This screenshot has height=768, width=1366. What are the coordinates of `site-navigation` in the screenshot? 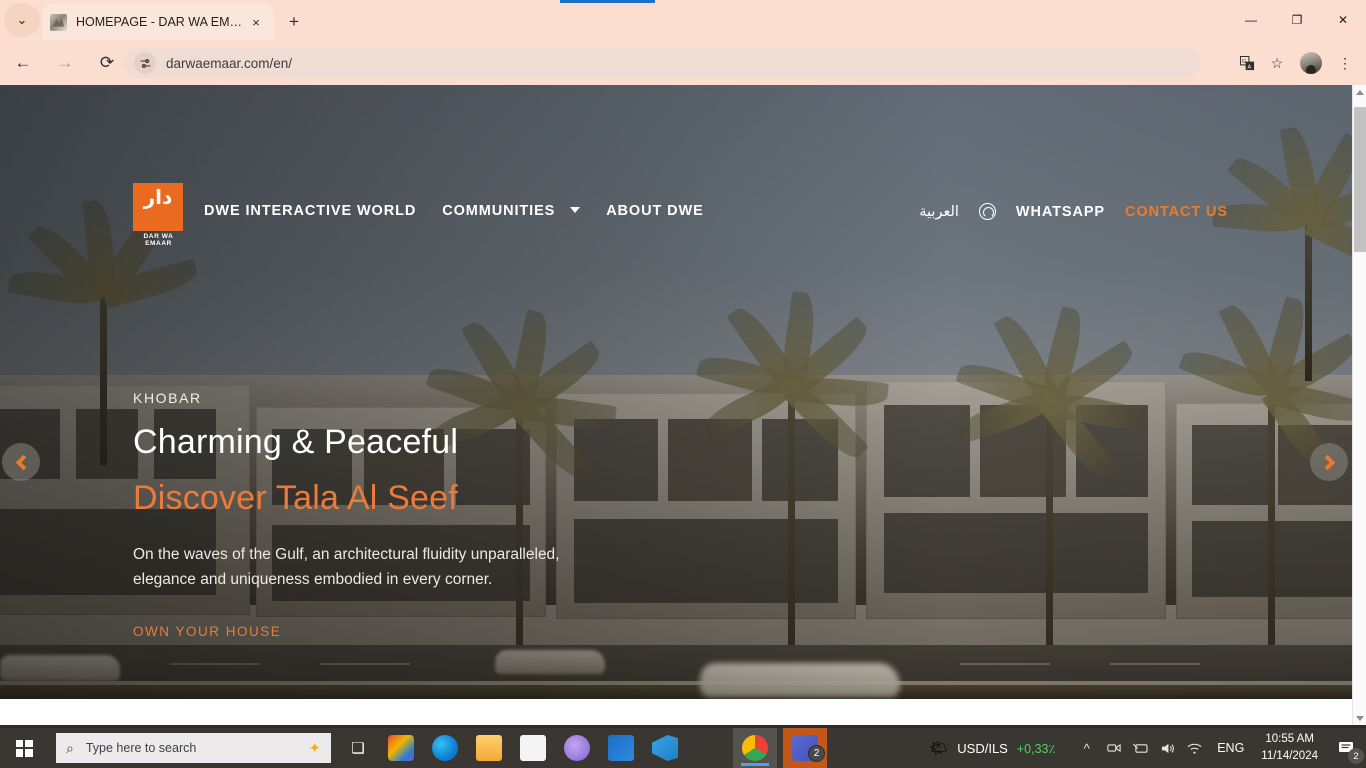 It's located at (676, 122).